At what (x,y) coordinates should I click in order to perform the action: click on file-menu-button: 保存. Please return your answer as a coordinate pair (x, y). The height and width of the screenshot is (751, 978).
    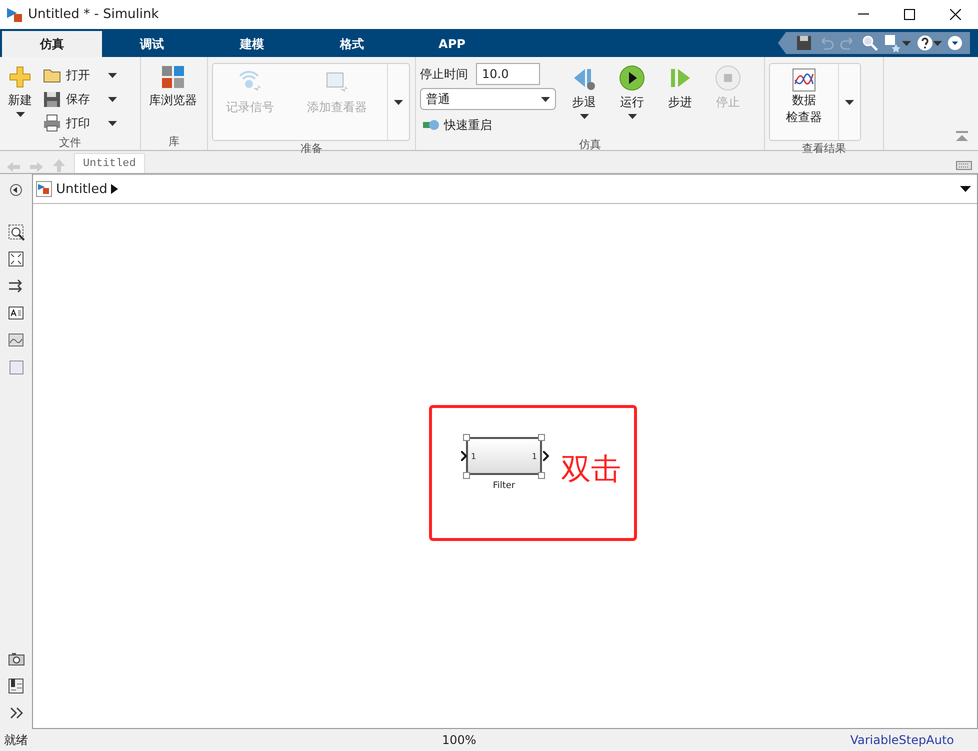
    Looking at the image, I should click on (79, 99).